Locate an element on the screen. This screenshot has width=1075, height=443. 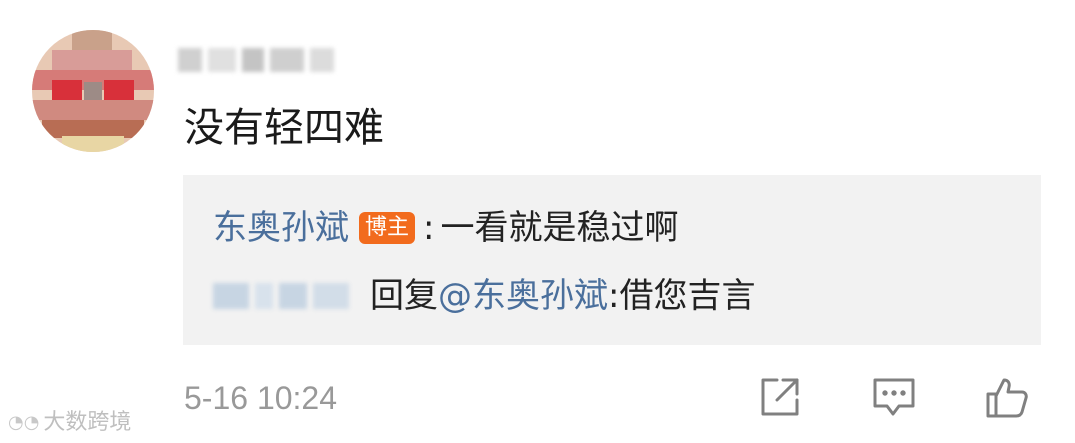
timestamp: 5-16 10:24 is located at coordinates (261, 398).